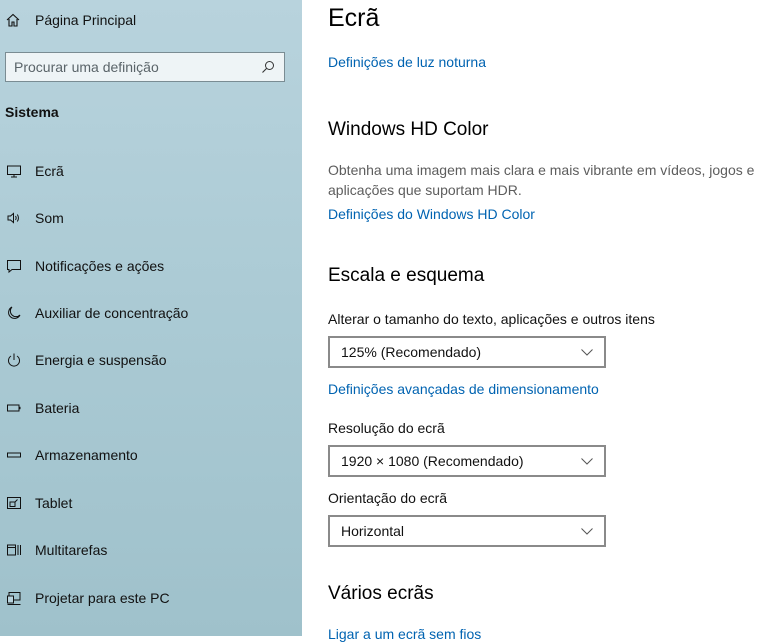 The image size is (768, 642). What do you see at coordinates (14, 171) in the screenshot?
I see `monitor-icon` at bounding box center [14, 171].